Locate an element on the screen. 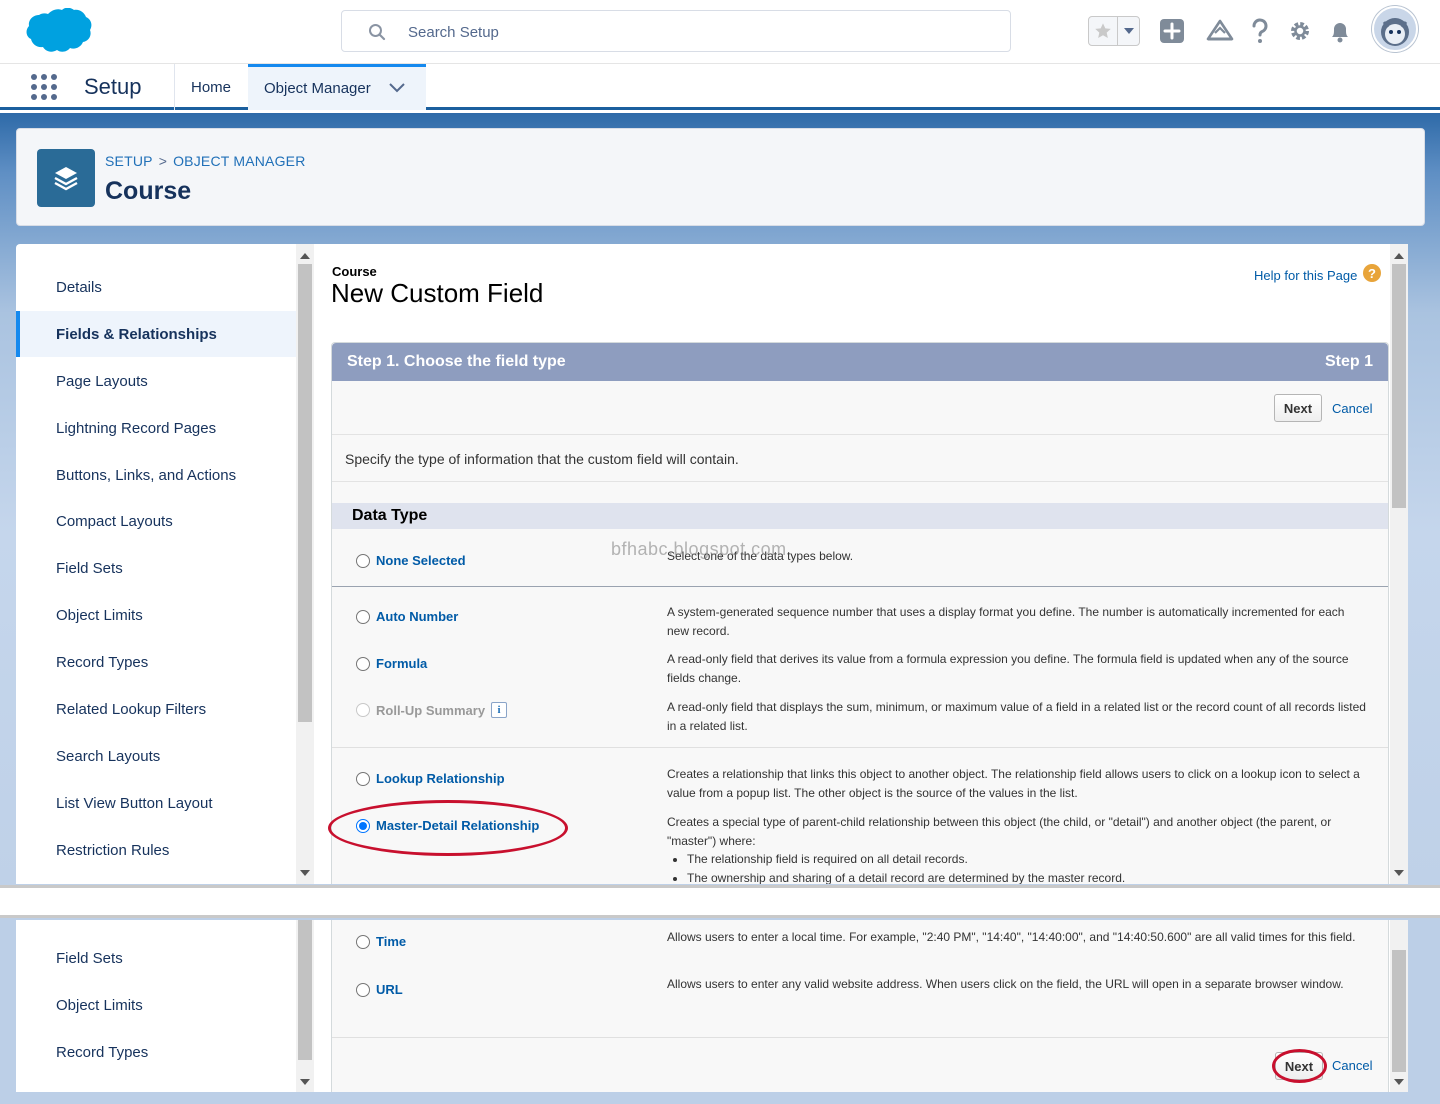  avatar is located at coordinates (1395, 29).